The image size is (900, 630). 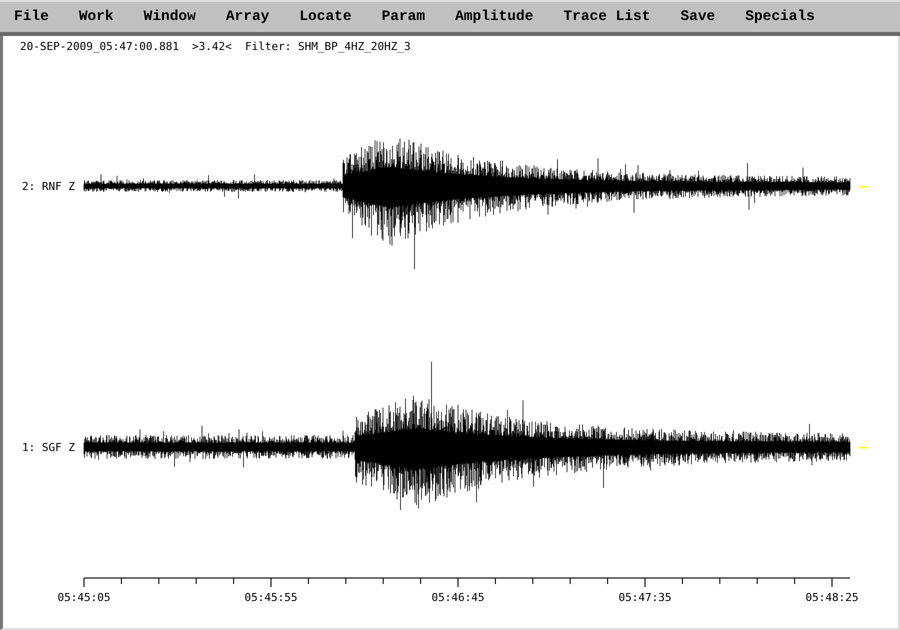 What do you see at coordinates (780, 17) in the screenshot?
I see `menu-item: Specials` at bounding box center [780, 17].